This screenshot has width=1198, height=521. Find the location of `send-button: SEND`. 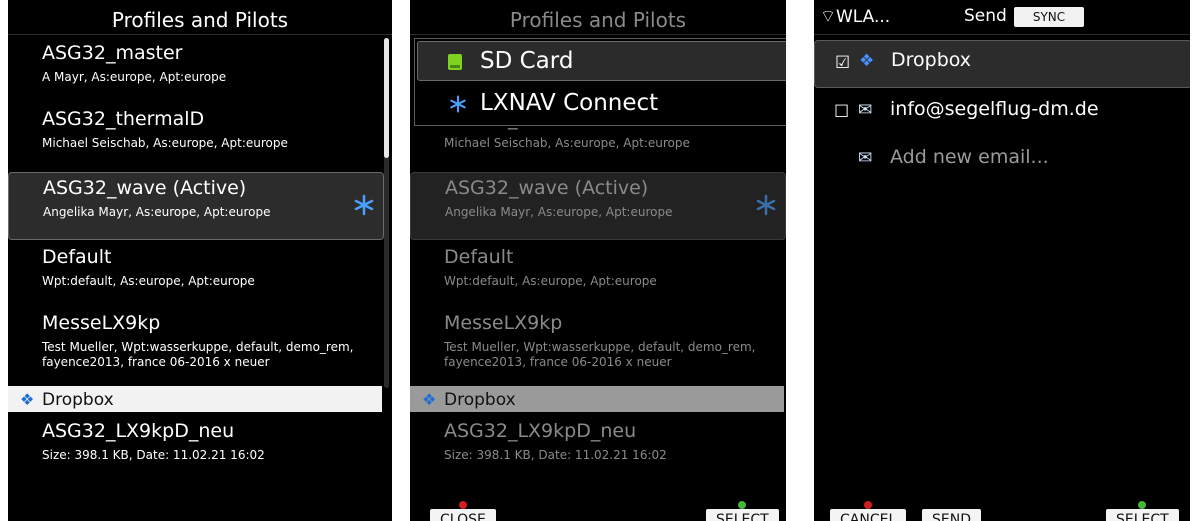

send-button: SEND is located at coordinates (951, 515).